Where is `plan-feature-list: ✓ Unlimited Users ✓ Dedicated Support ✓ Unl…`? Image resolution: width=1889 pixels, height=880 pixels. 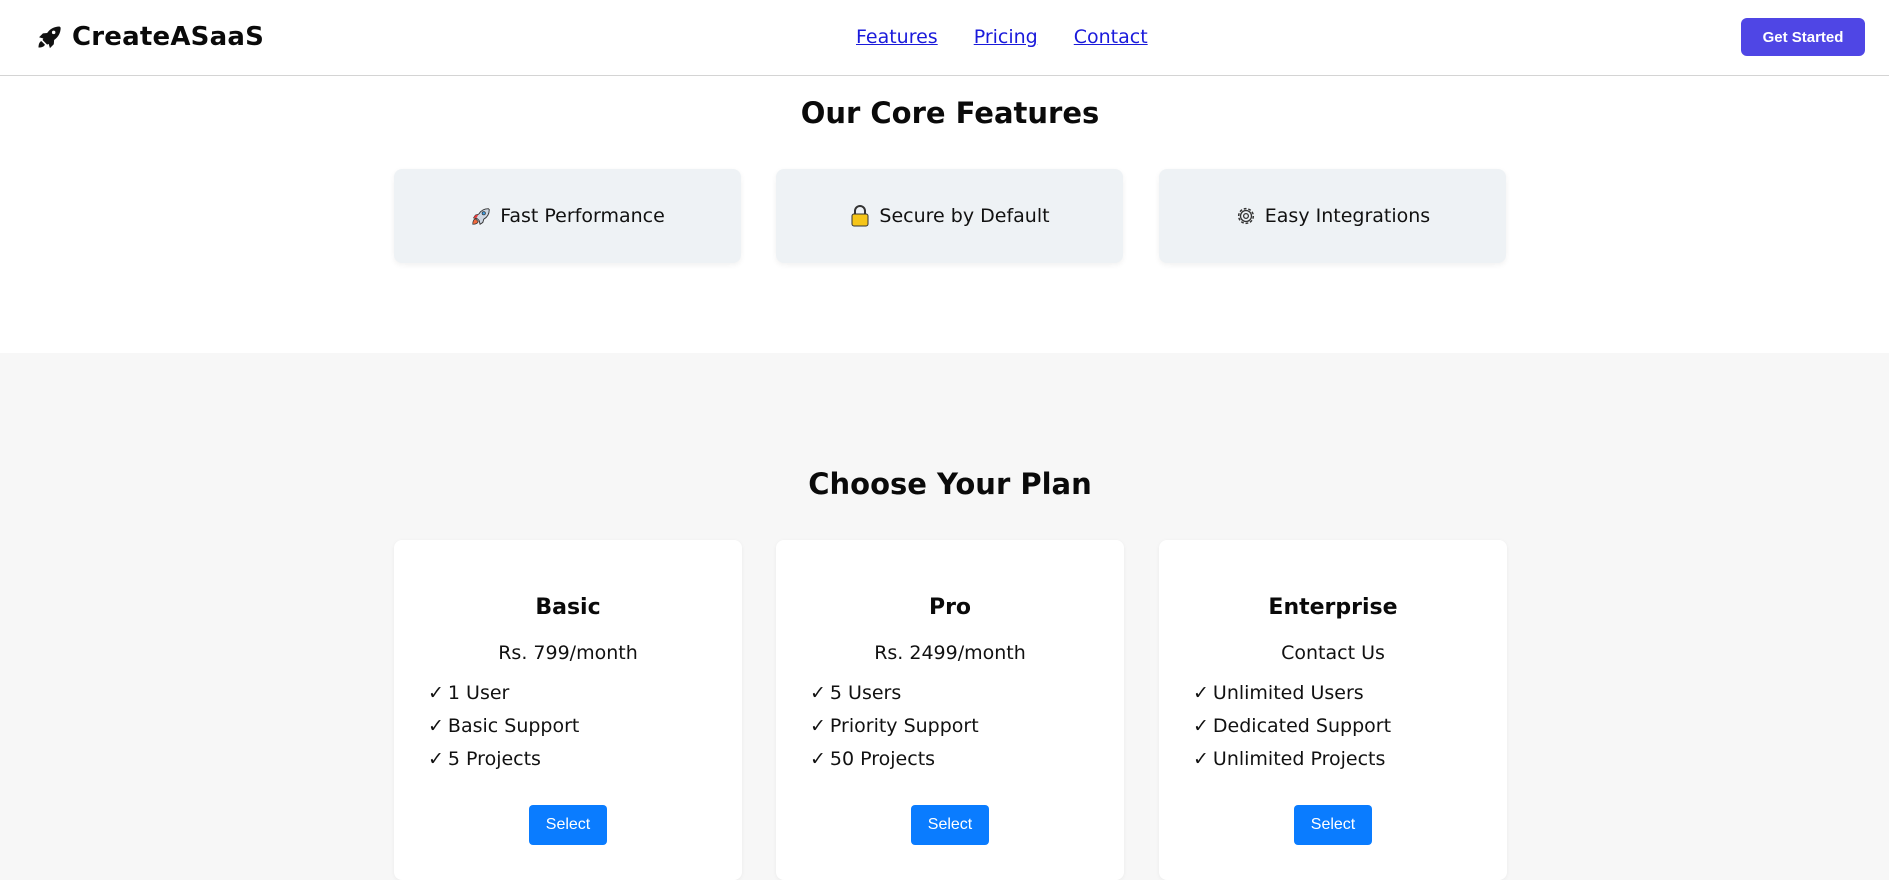
plan-feature-list: ✓ Unlimited Users ✓ Dedicated Support ✓ Unl… is located at coordinates (1292, 726).